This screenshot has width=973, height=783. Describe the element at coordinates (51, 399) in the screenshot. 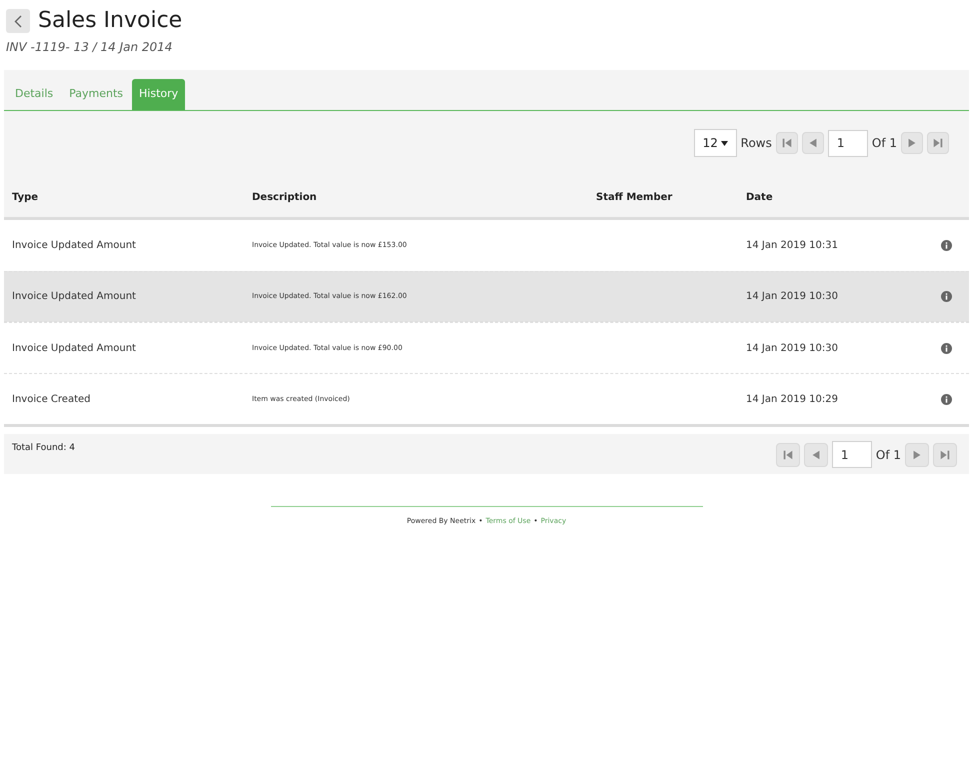

I see `table-cell-text: Invoice Created` at that location.